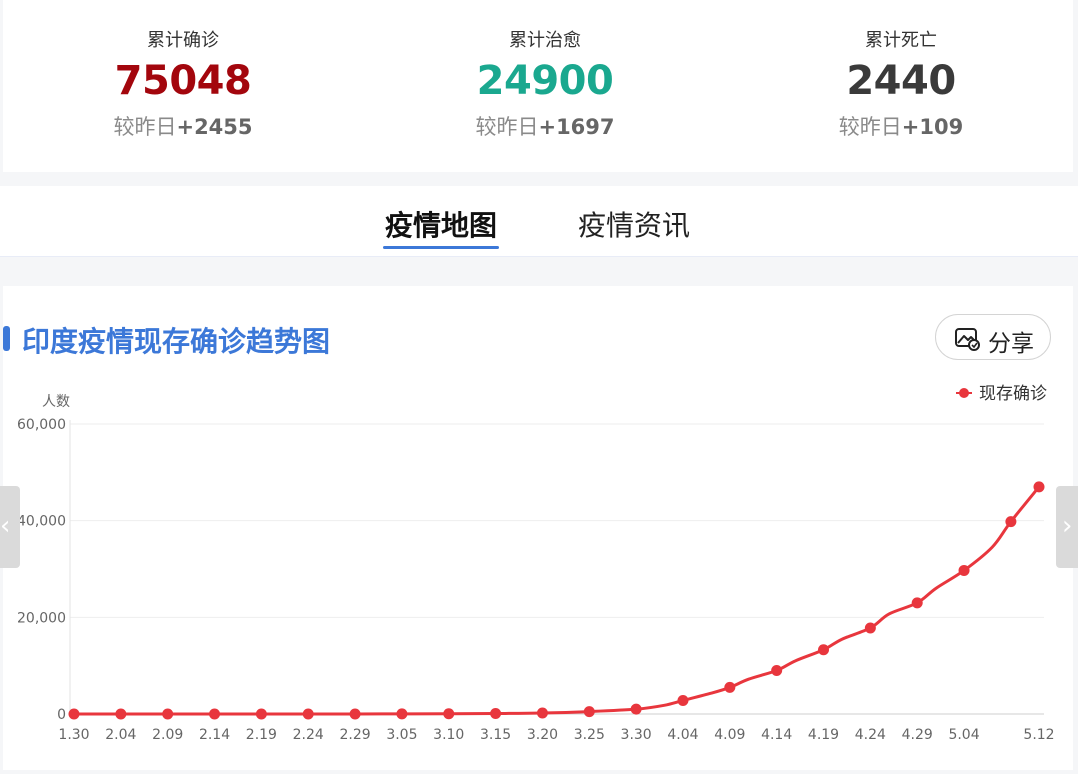 The width and height of the screenshot is (1078, 774). Describe the element at coordinates (183, 40) in the screenshot. I see `stat-confirmed-title: 累计确诊` at that location.